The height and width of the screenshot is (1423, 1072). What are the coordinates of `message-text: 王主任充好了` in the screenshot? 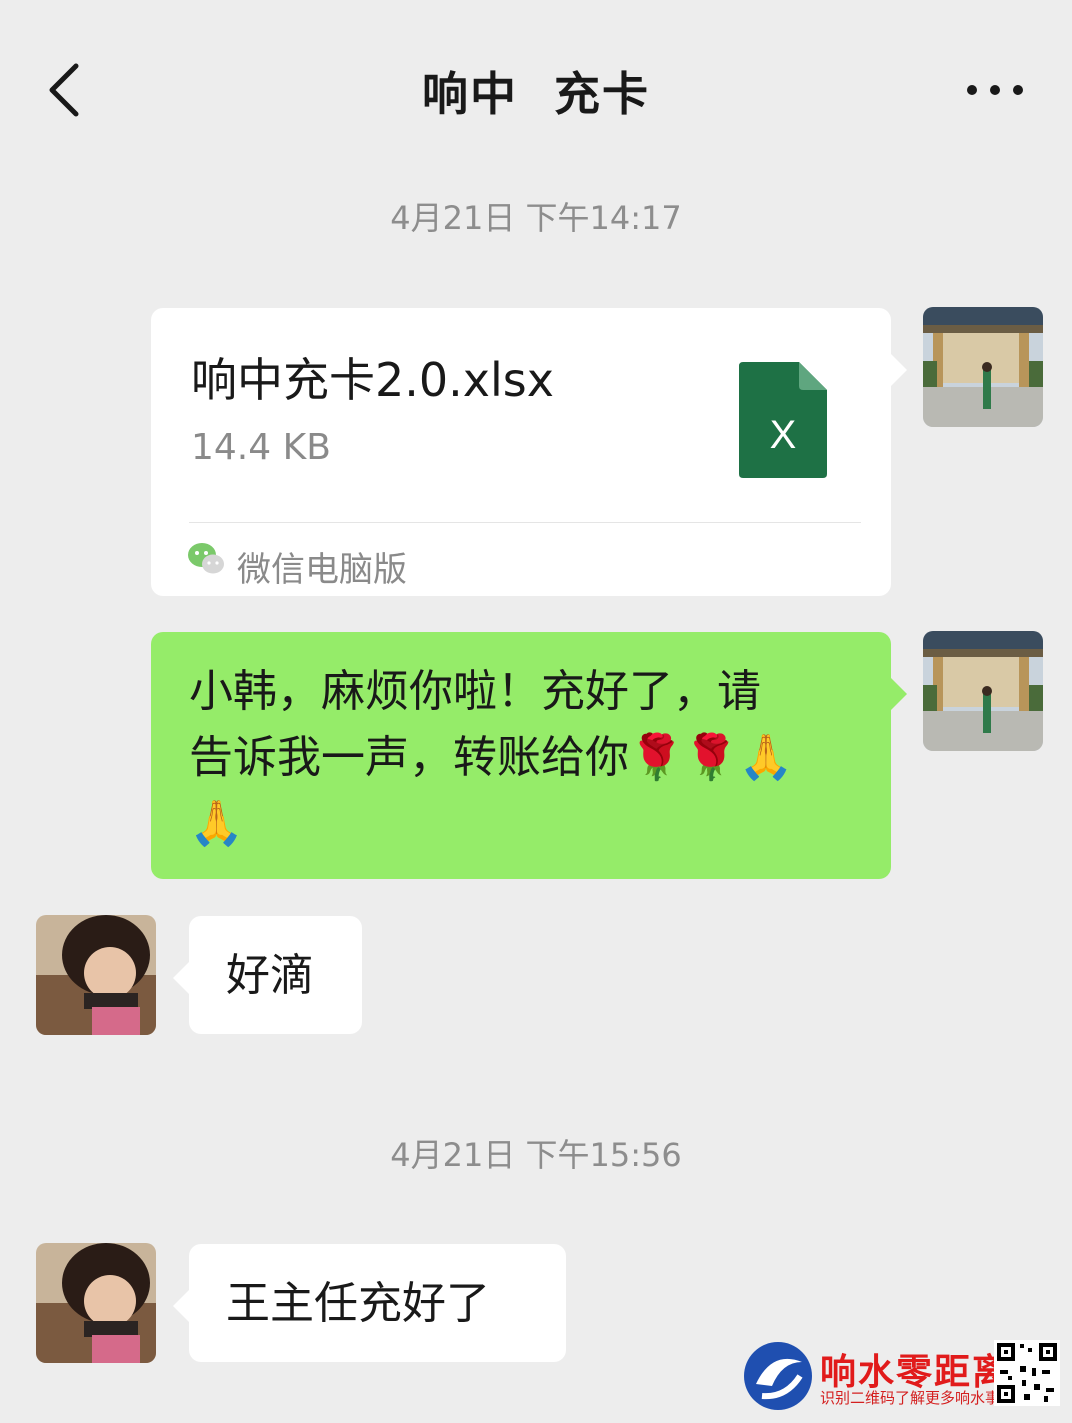 It's located at (358, 1303).